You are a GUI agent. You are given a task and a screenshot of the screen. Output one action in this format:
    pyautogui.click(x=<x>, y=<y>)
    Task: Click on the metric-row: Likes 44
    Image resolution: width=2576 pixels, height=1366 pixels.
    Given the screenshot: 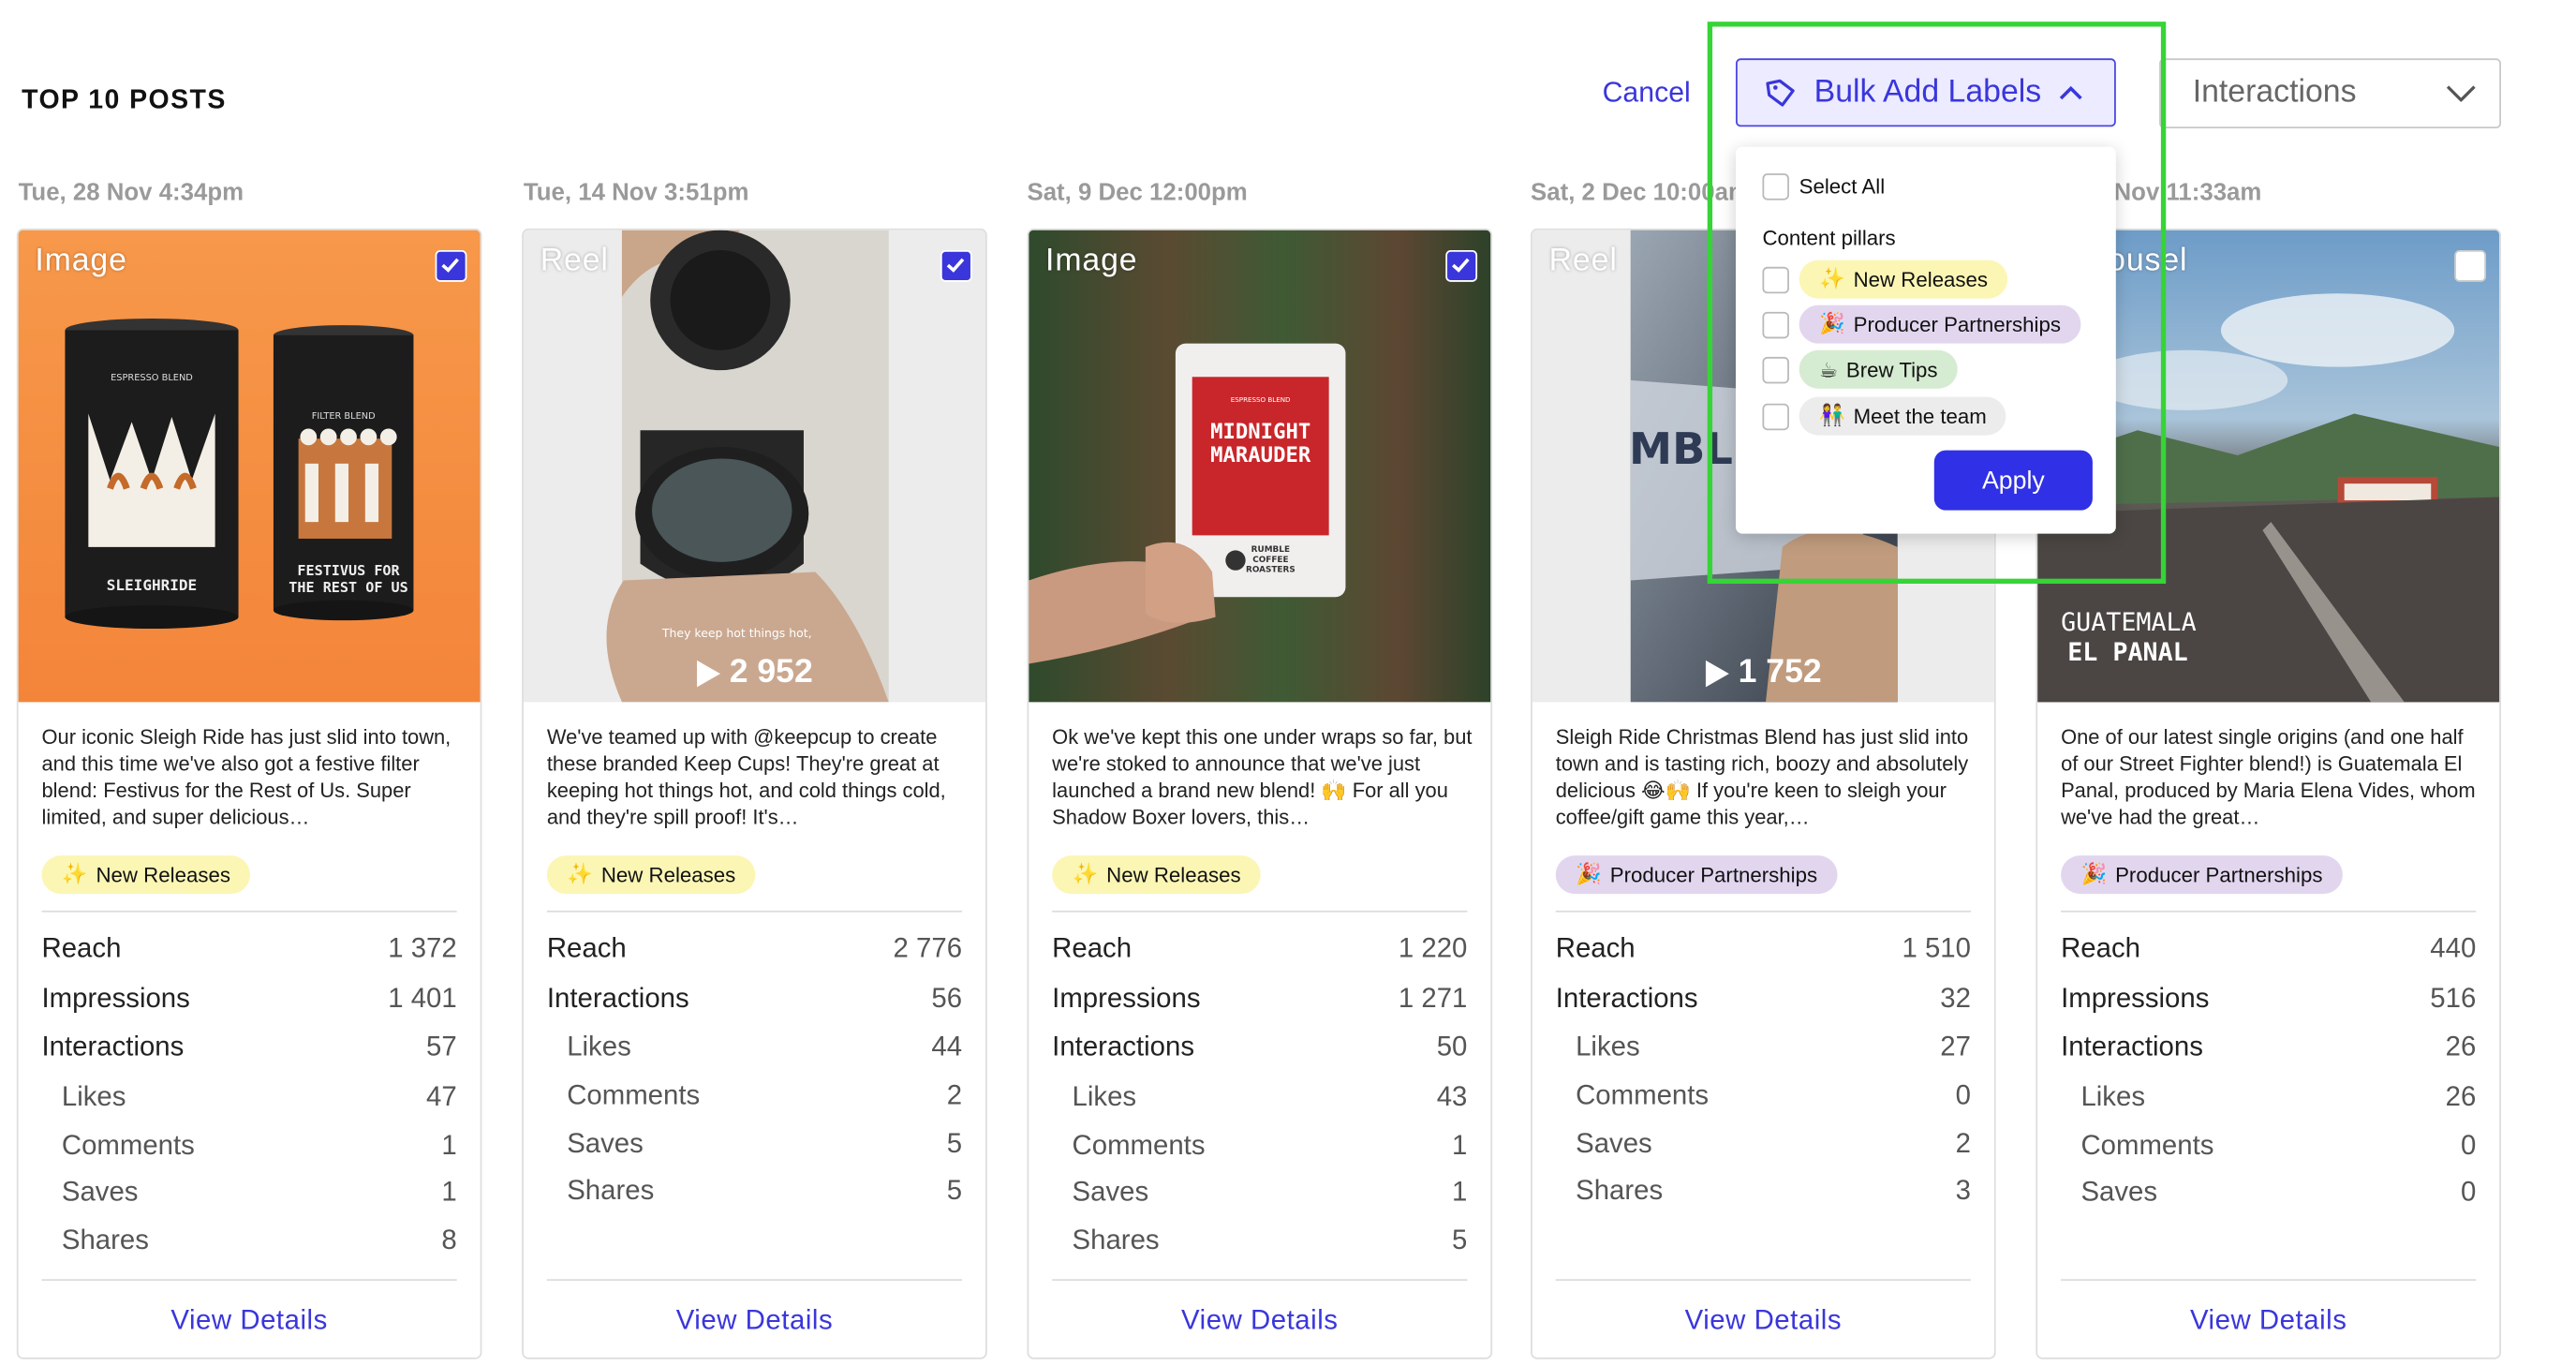 What is the action you would take?
    pyautogui.click(x=765, y=1047)
    